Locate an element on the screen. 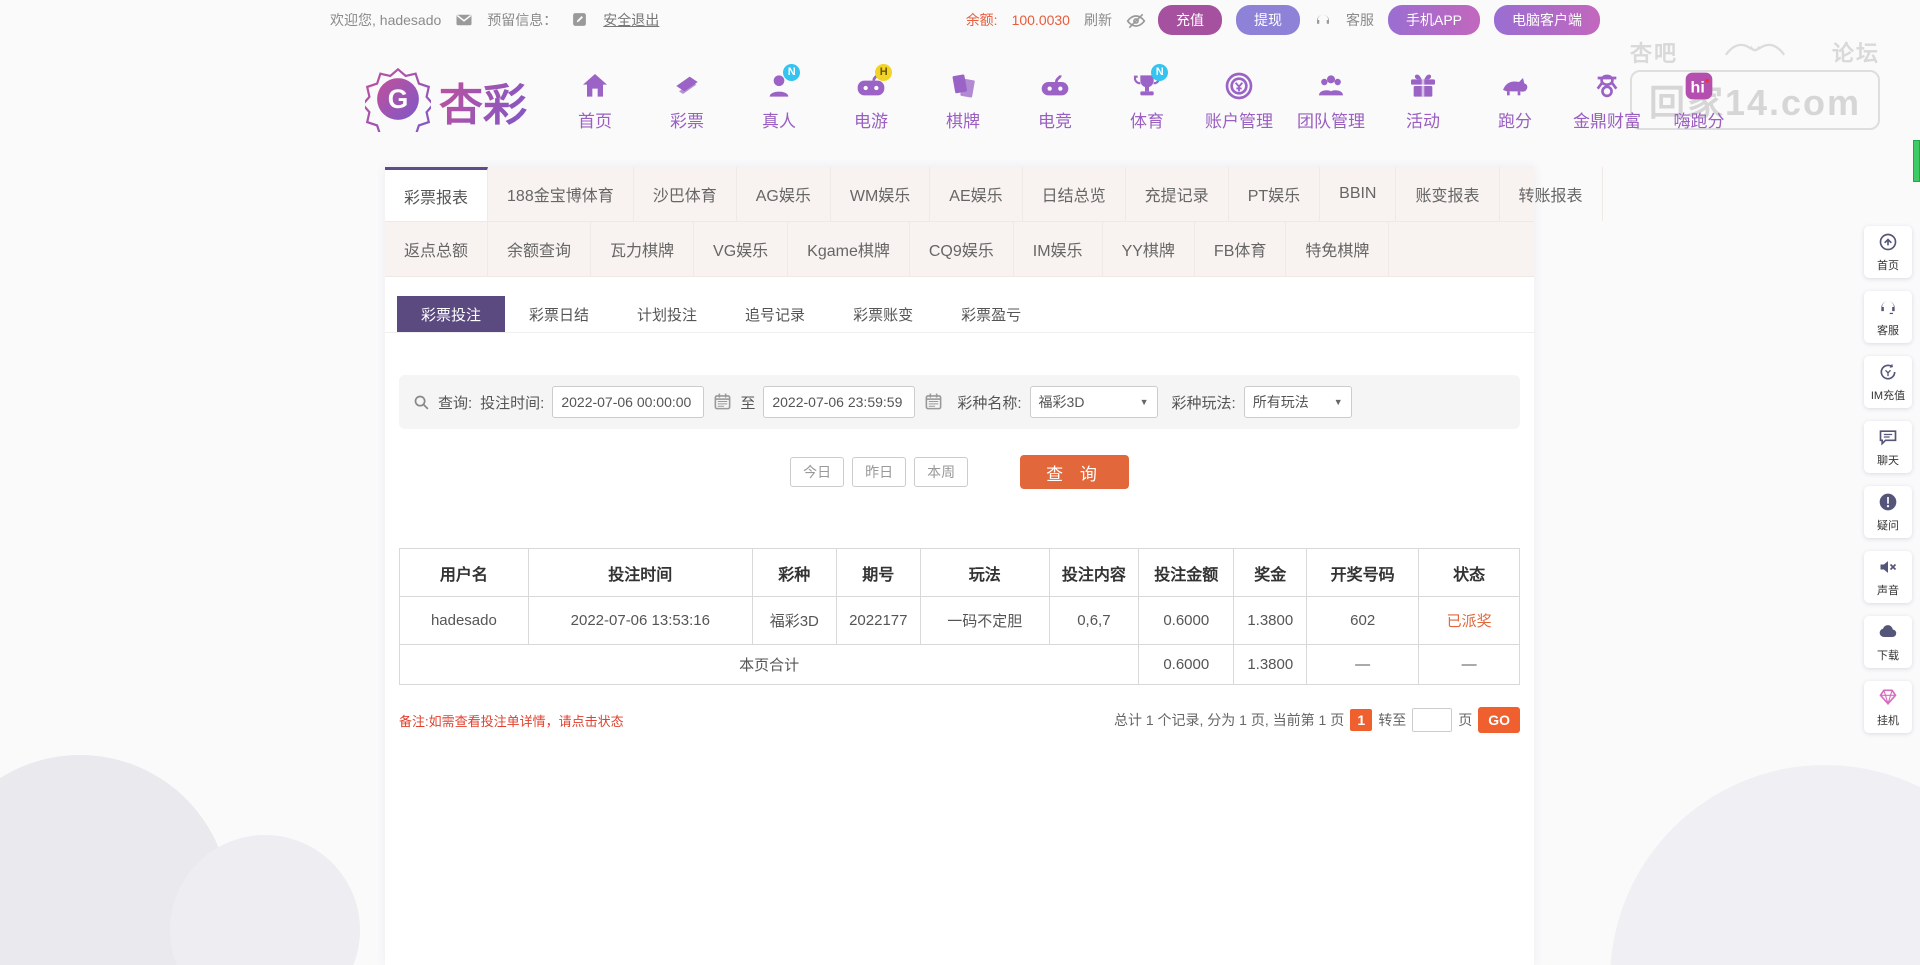 This screenshot has height=965, width=1920. tab-balance-query: 余额查询 is located at coordinates (540, 249).